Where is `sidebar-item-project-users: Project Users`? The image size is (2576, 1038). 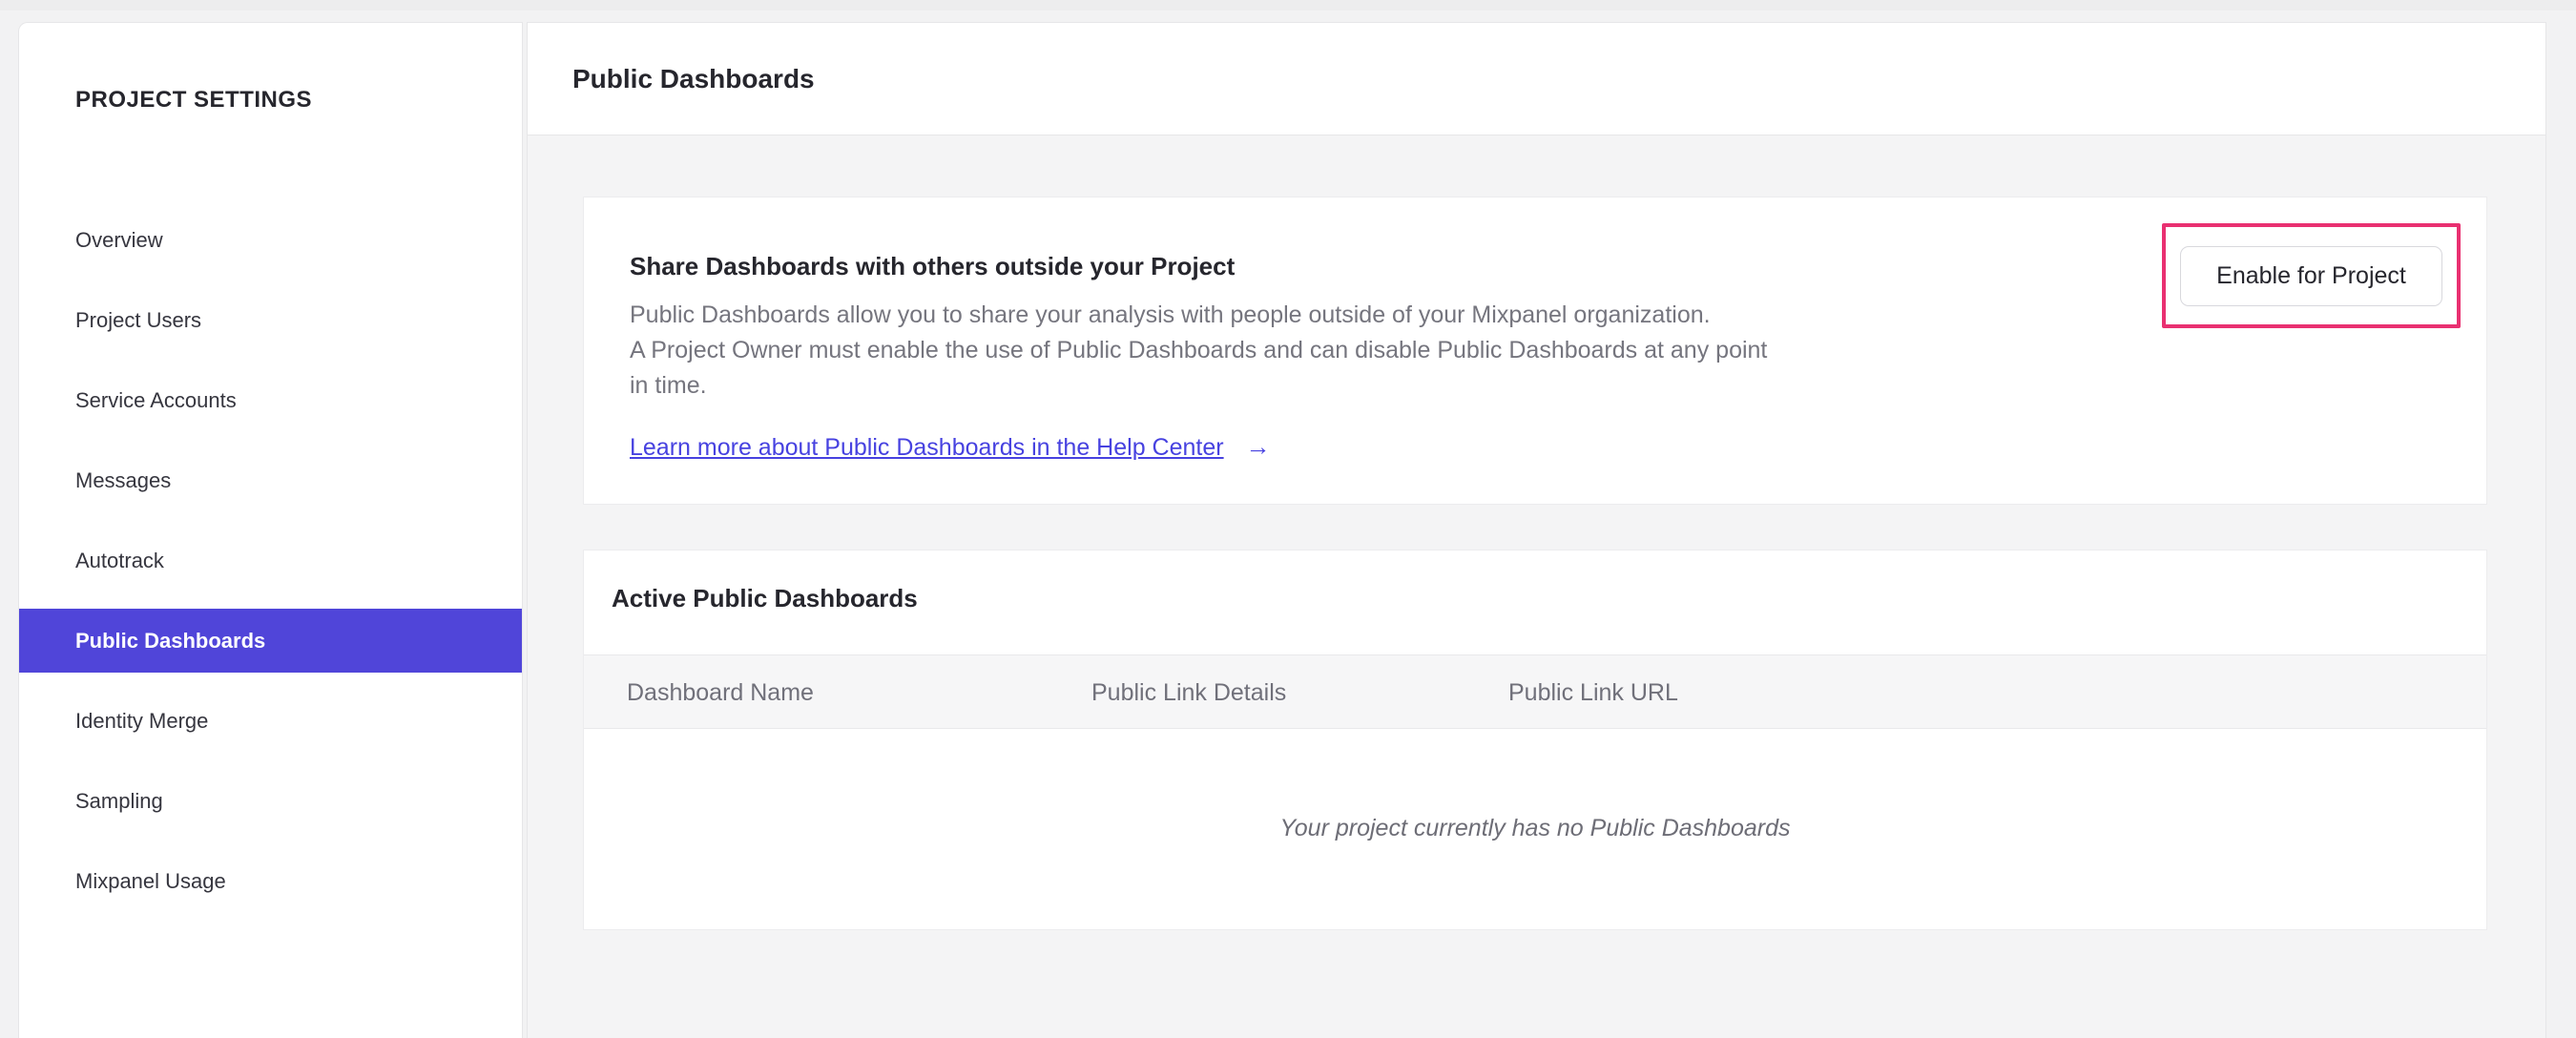 sidebar-item-project-users: Project Users is located at coordinates (270, 320).